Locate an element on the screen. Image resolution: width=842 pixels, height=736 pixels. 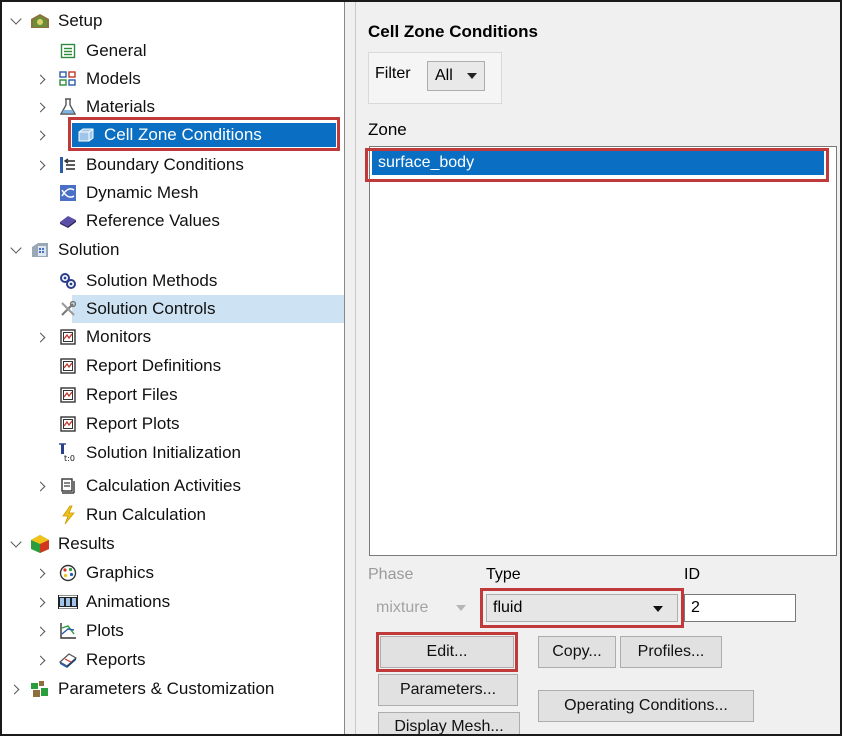
tree-item-cell-zone-conditions: Cell Zone Conditions is located at coordinates (173, 135).